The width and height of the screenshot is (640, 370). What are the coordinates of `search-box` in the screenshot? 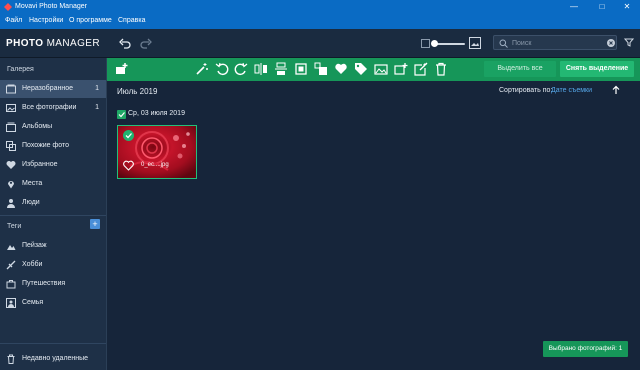 It's located at (555, 42).